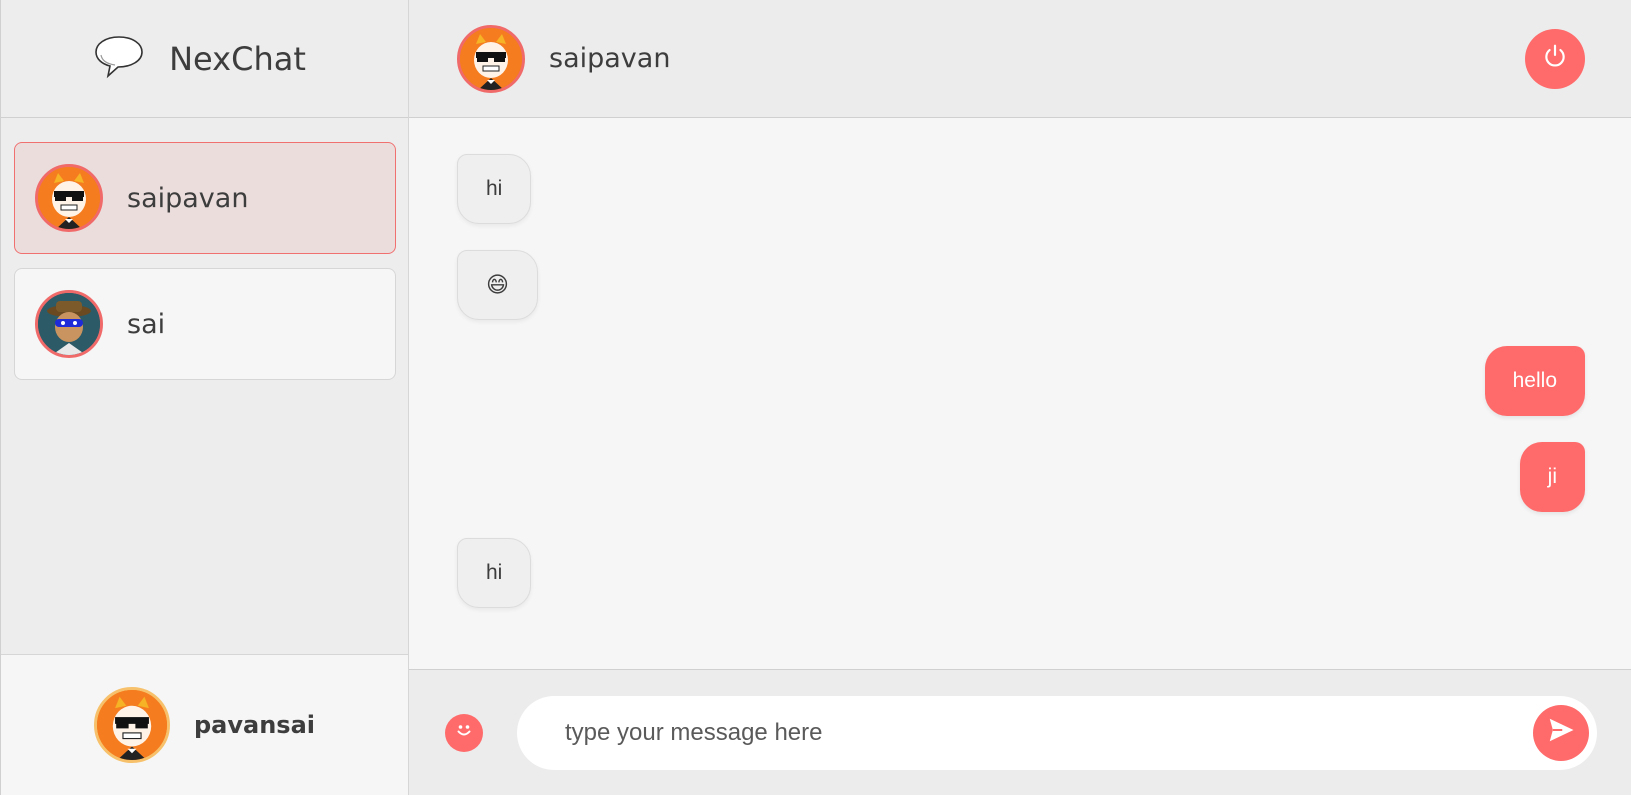 The height and width of the screenshot is (795, 1631). I want to click on message-composer, so click(1020, 732).